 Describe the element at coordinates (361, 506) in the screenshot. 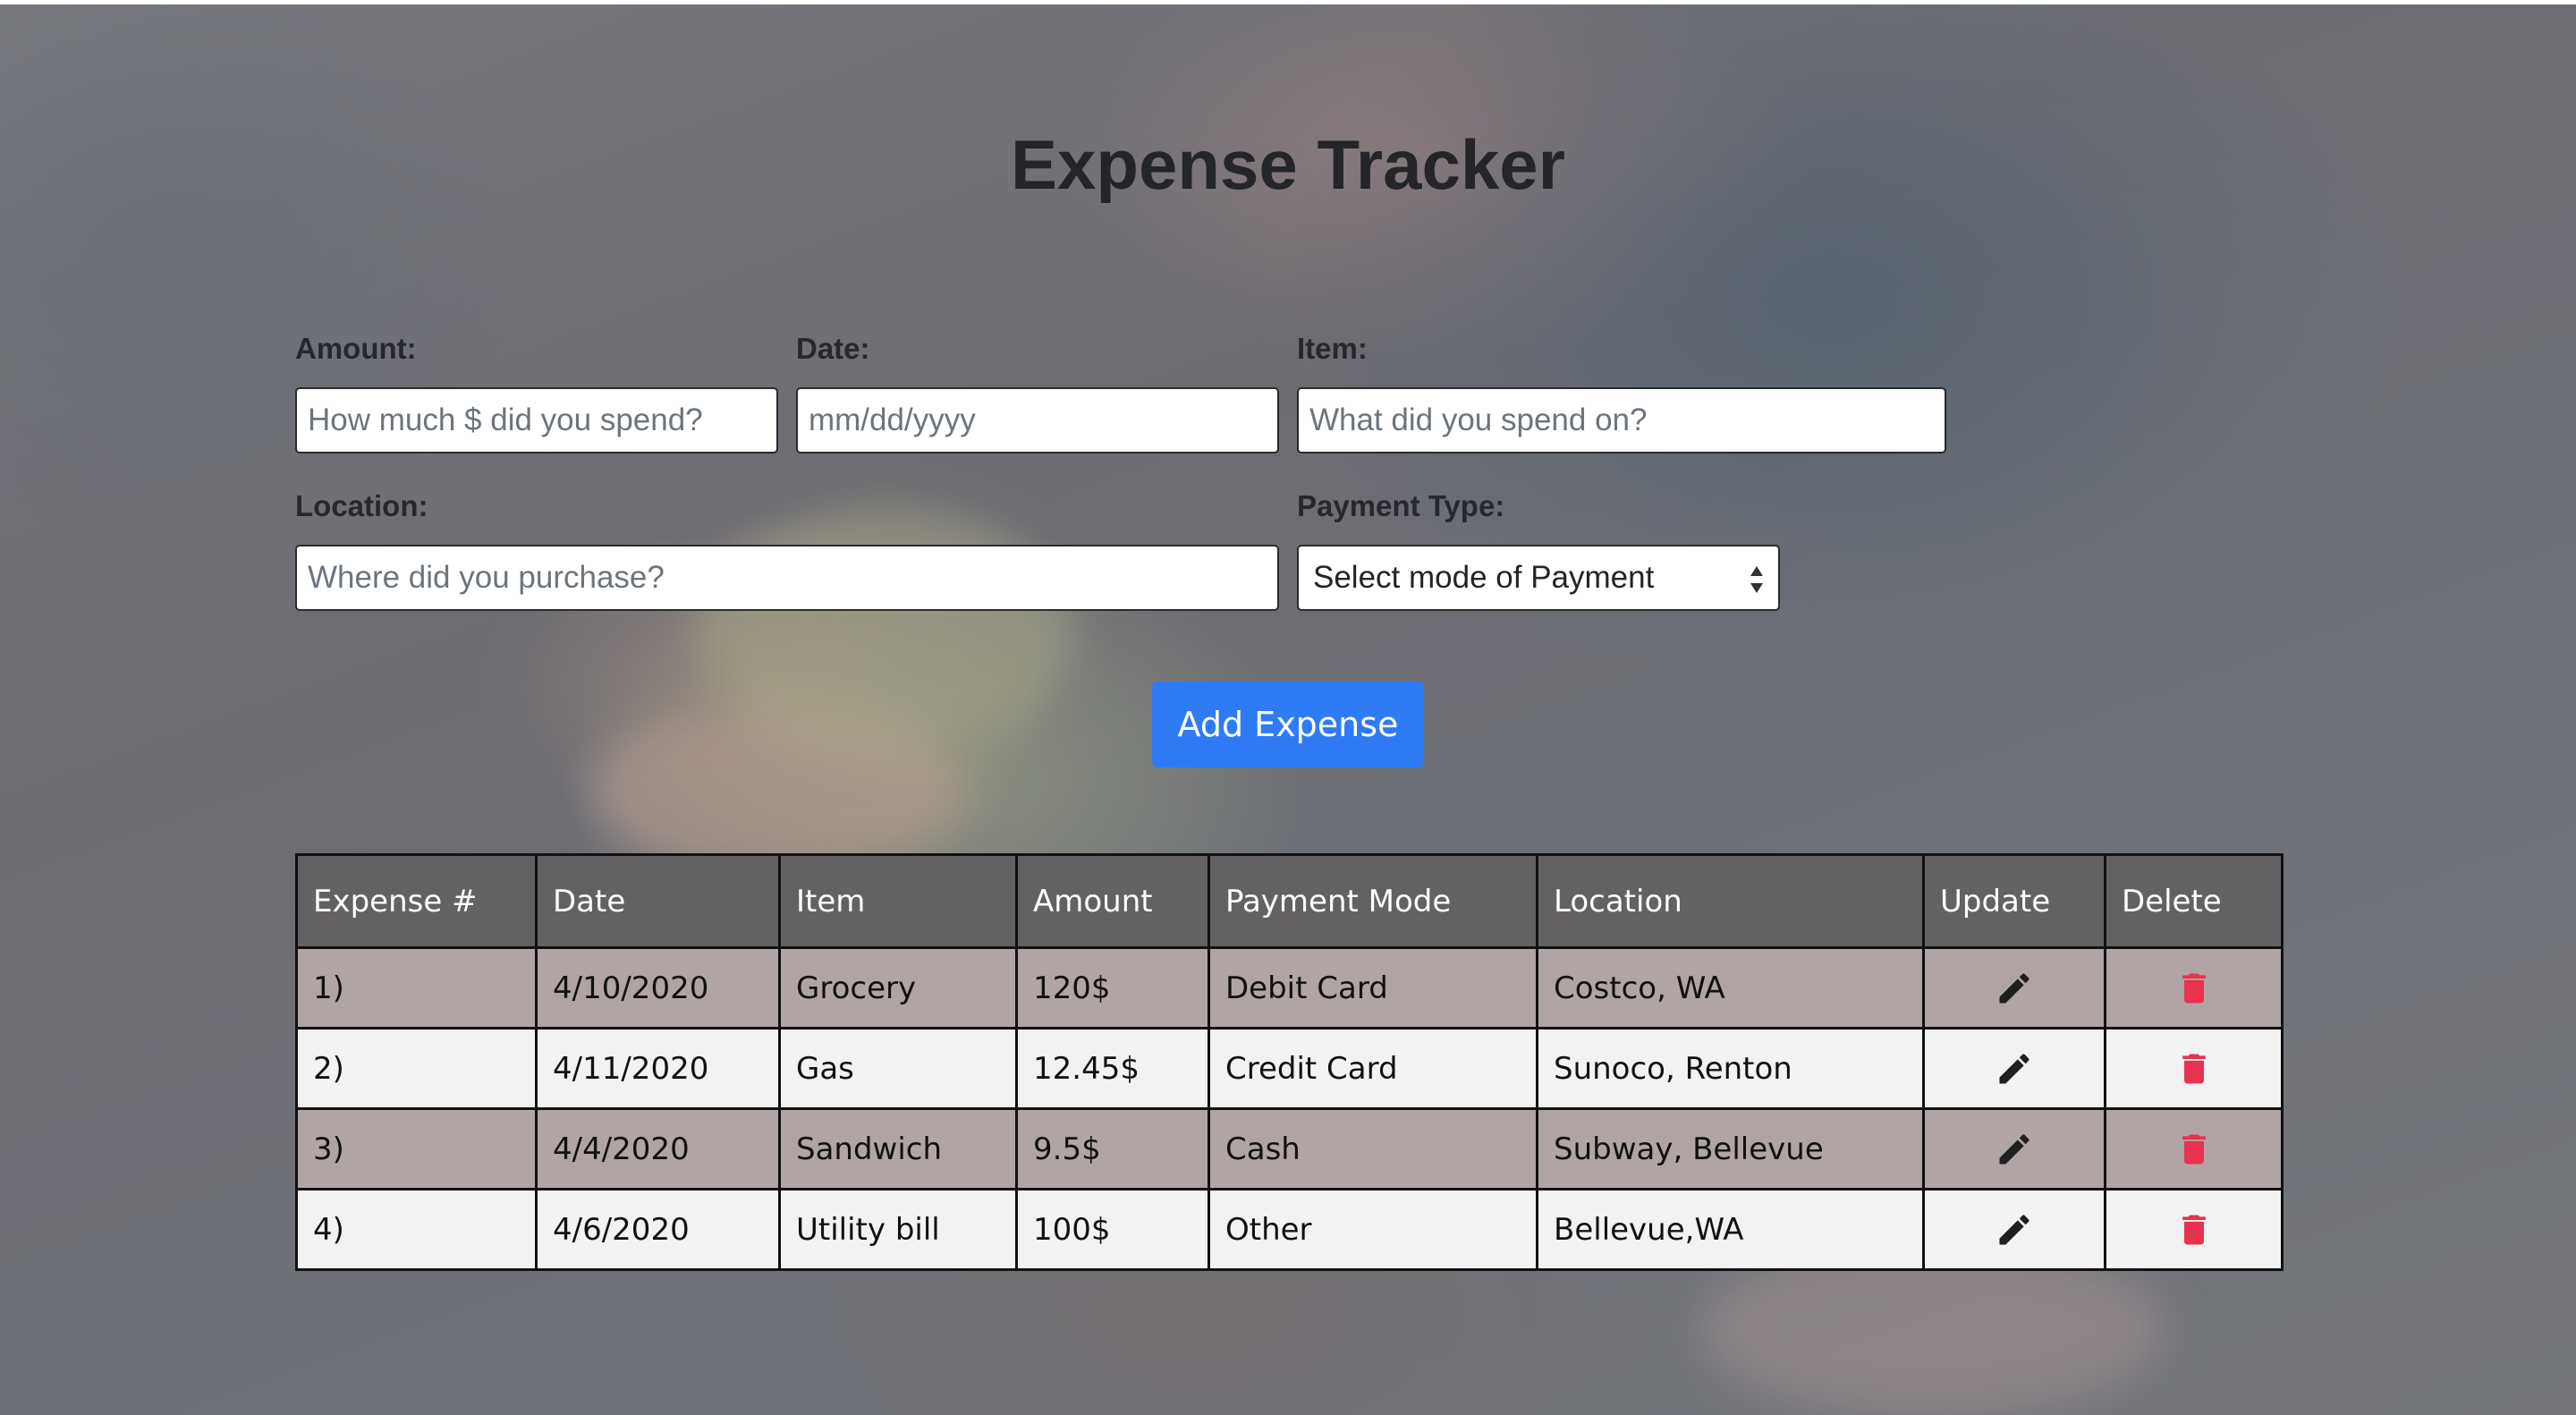

I see `location-label: Location:` at that location.